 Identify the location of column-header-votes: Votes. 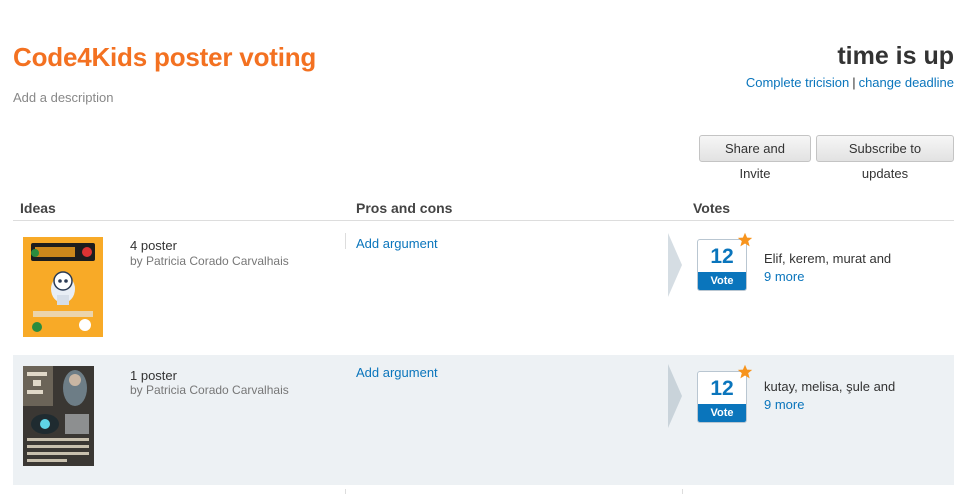
(712, 208).